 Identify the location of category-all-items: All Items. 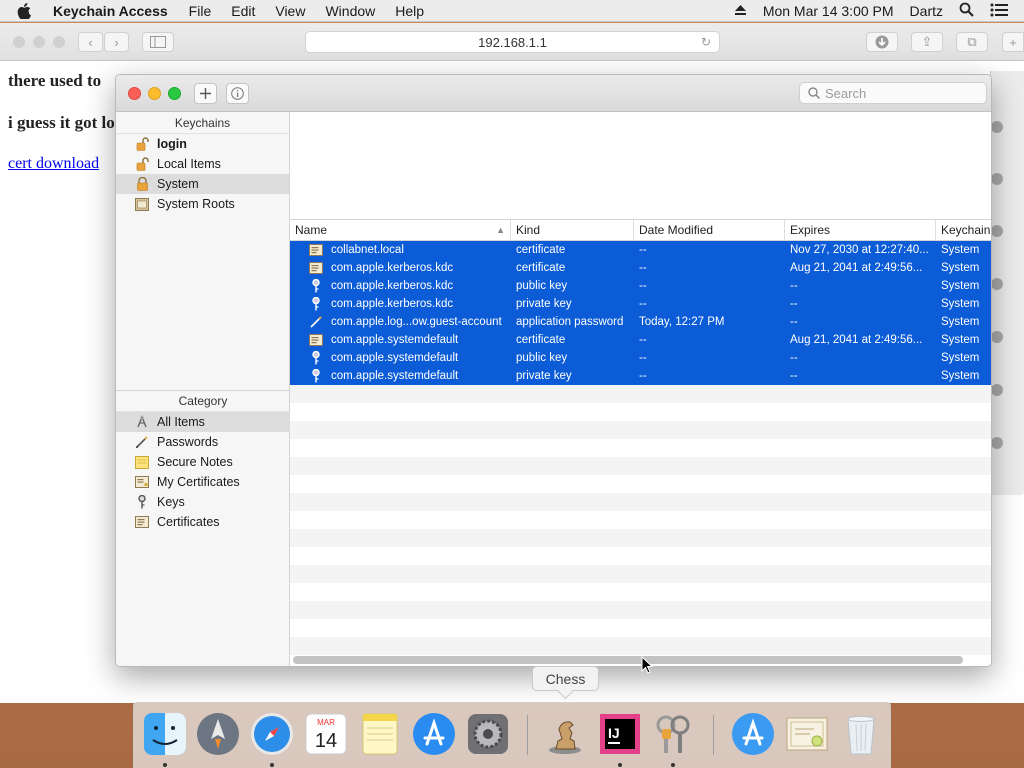
(203, 422).